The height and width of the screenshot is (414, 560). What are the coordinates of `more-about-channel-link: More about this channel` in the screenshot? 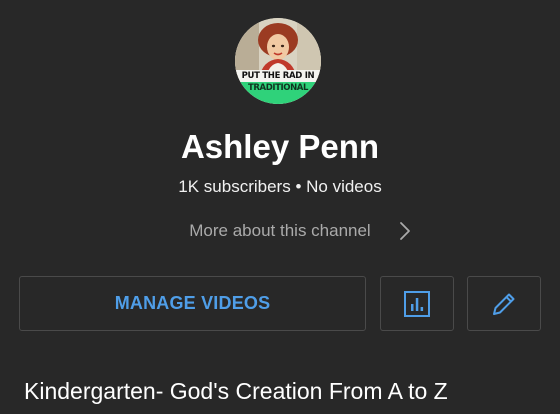 It's located at (280, 231).